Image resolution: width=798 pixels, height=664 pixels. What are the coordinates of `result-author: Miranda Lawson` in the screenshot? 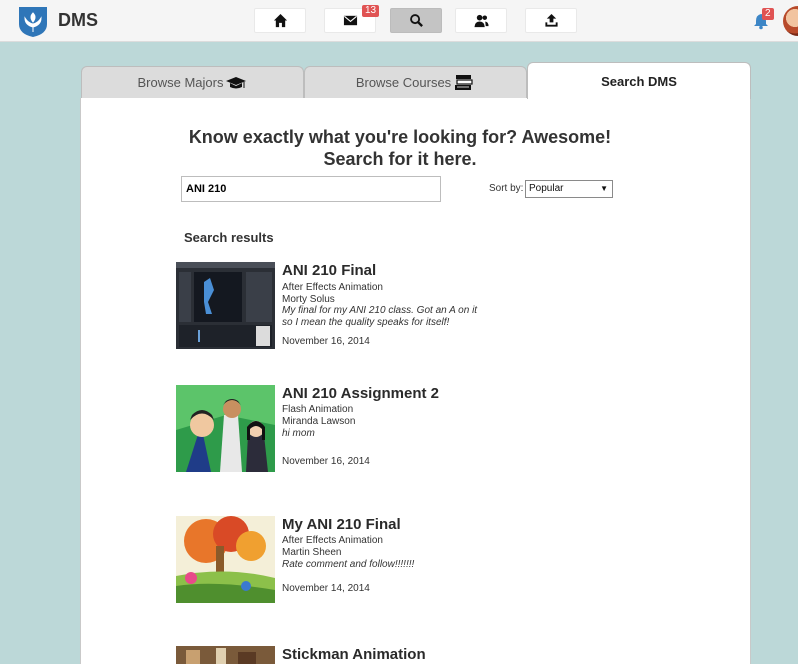 It's located at (318, 421).